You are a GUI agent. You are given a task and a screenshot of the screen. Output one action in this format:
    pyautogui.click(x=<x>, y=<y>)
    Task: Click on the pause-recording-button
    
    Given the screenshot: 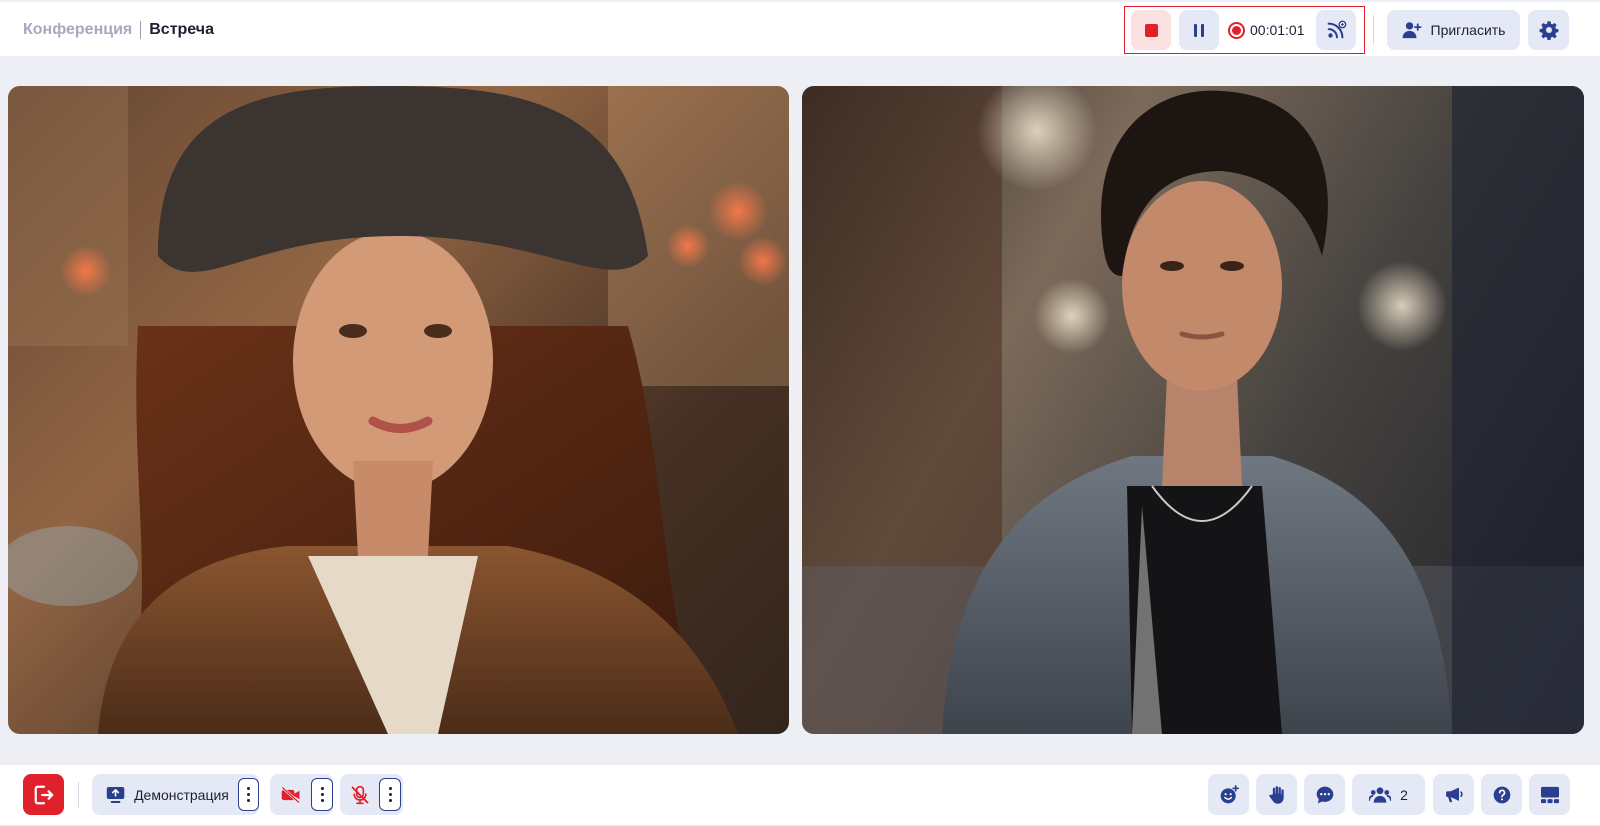 What is the action you would take?
    pyautogui.click(x=1199, y=30)
    